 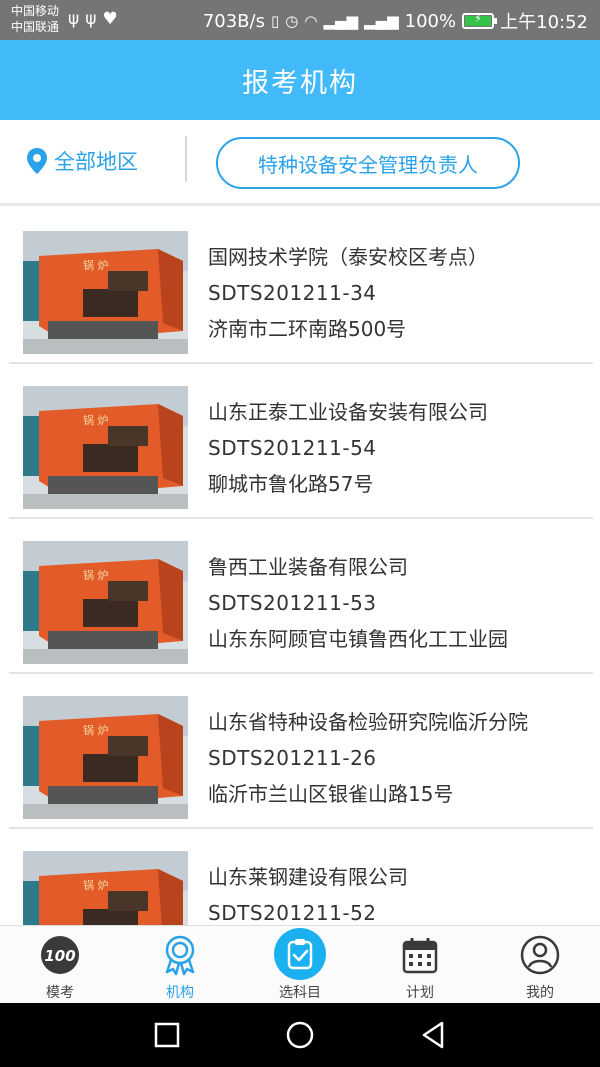 I want to click on battery-icon: ⚡, so click(x=480, y=20).